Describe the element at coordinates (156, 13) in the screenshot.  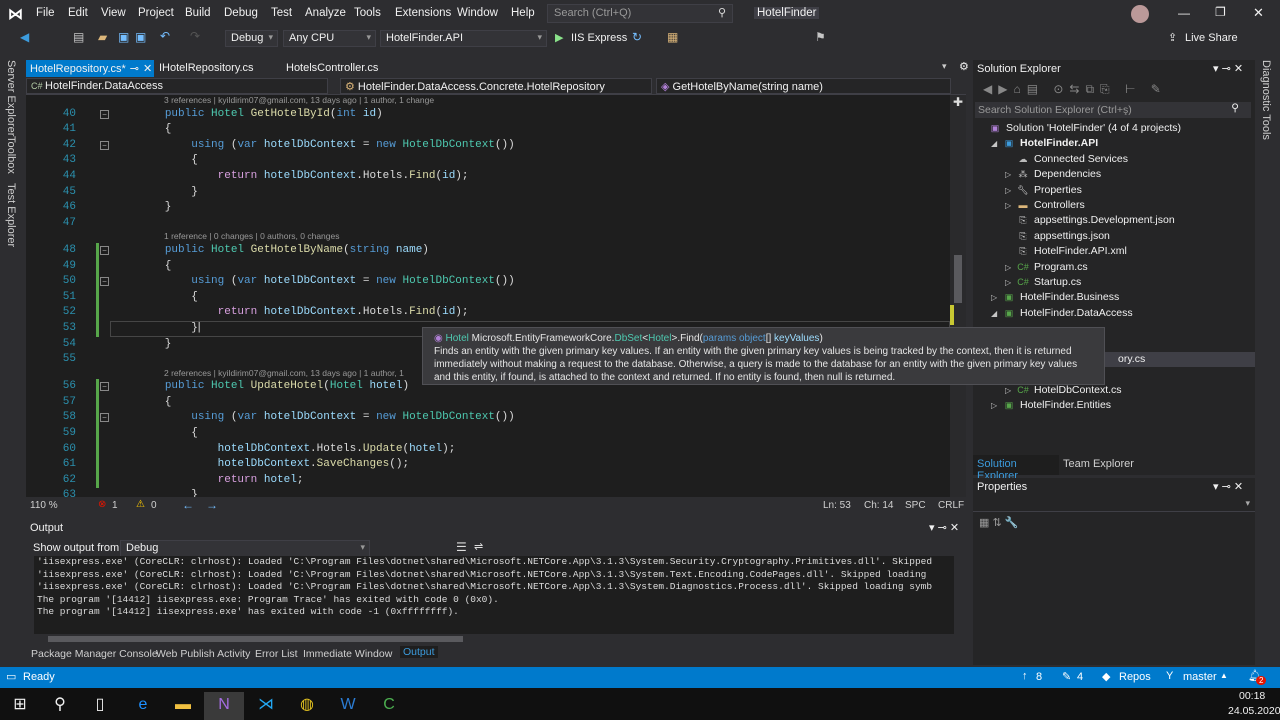
I see `menu-item-project: Project` at that location.